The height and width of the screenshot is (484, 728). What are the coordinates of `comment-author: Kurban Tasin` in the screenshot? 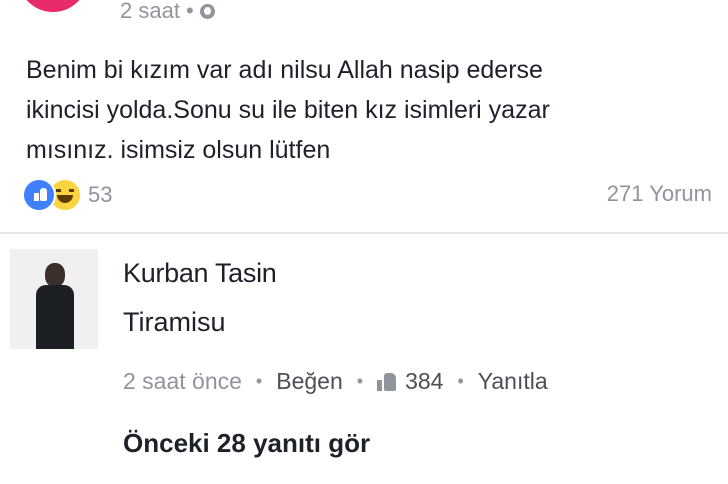 It's located at (200, 273).